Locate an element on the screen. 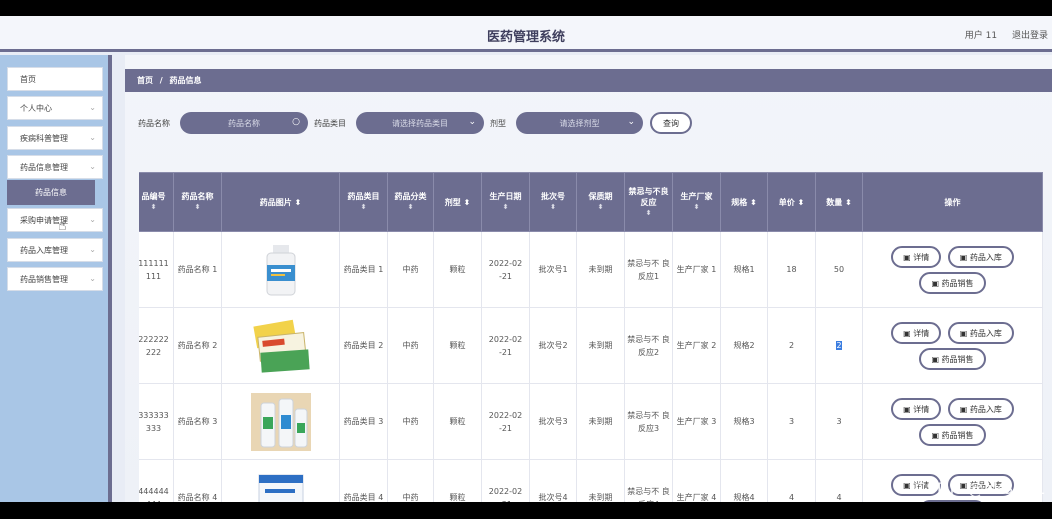 The height and width of the screenshot is (519, 1052). cell-type: 中药 is located at coordinates (410, 480).